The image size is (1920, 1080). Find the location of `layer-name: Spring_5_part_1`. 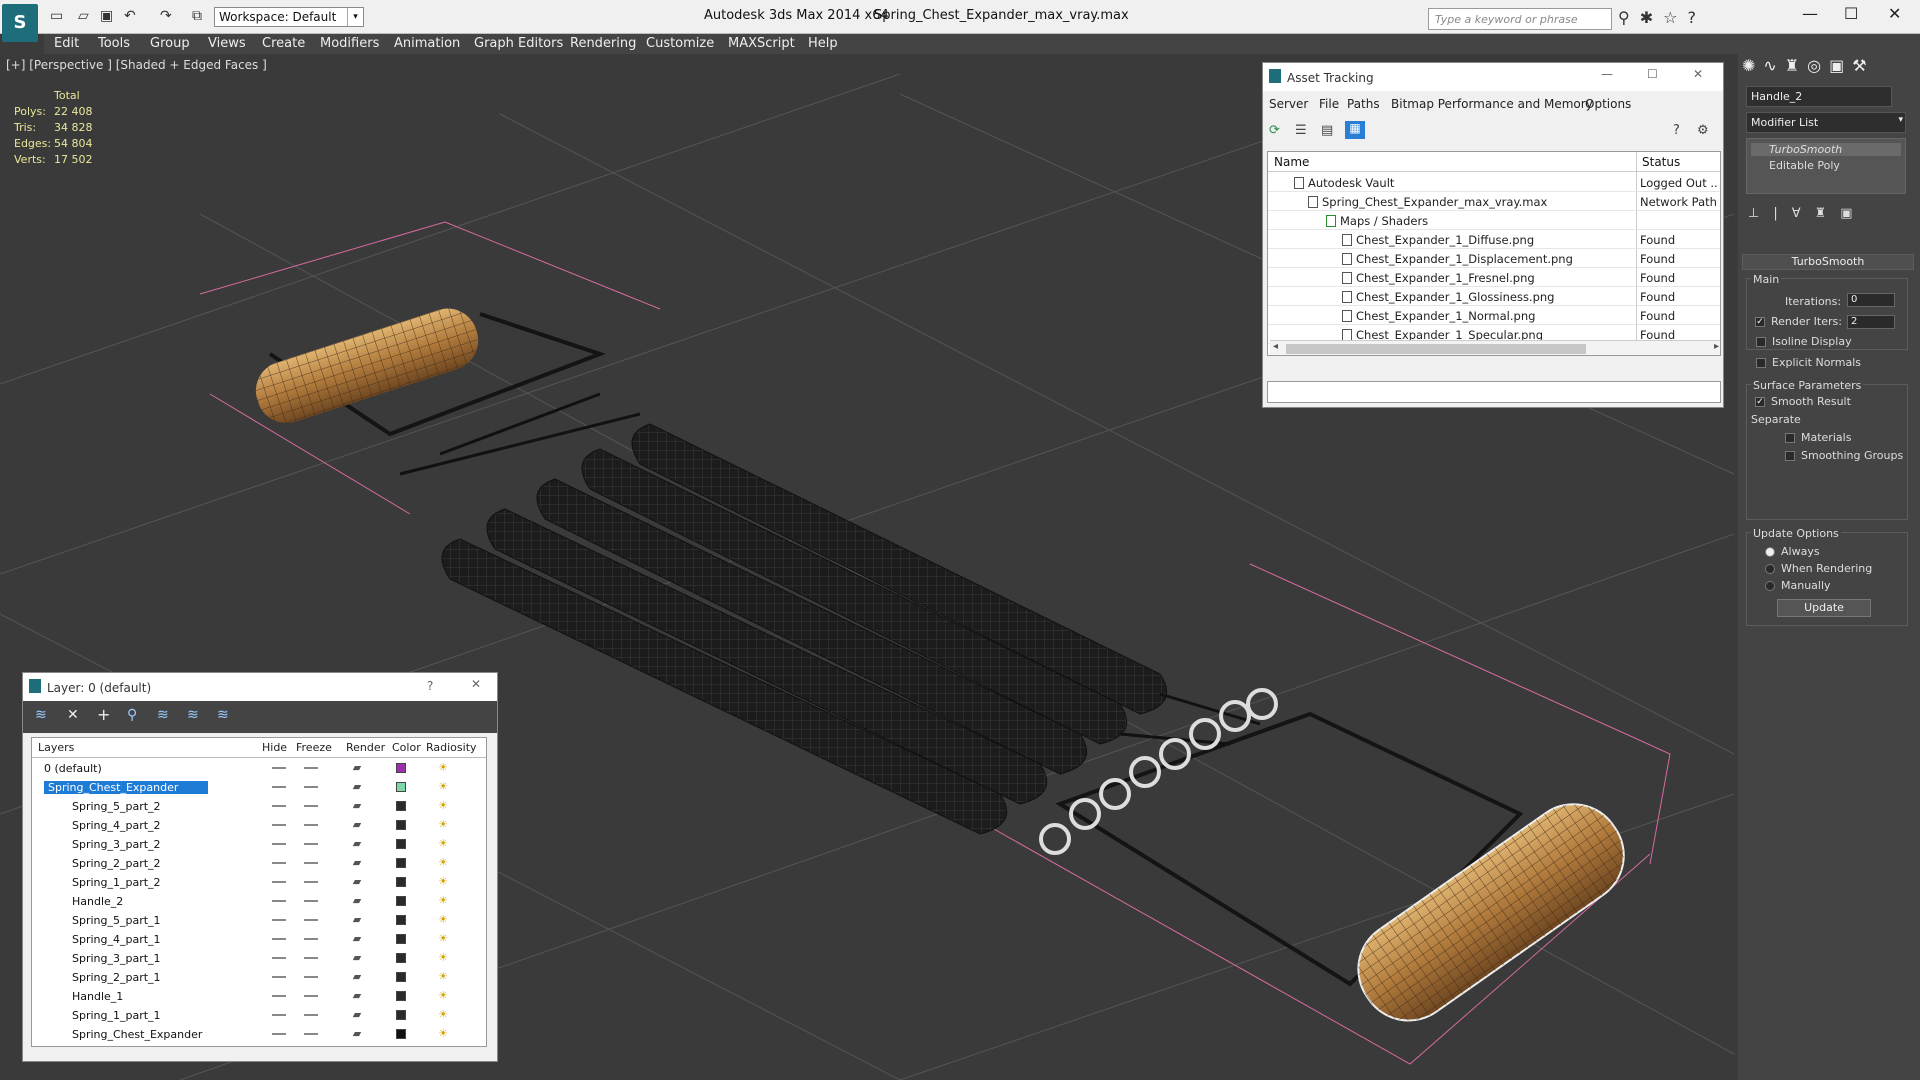

layer-name: Spring_5_part_1 is located at coordinates (116, 920).